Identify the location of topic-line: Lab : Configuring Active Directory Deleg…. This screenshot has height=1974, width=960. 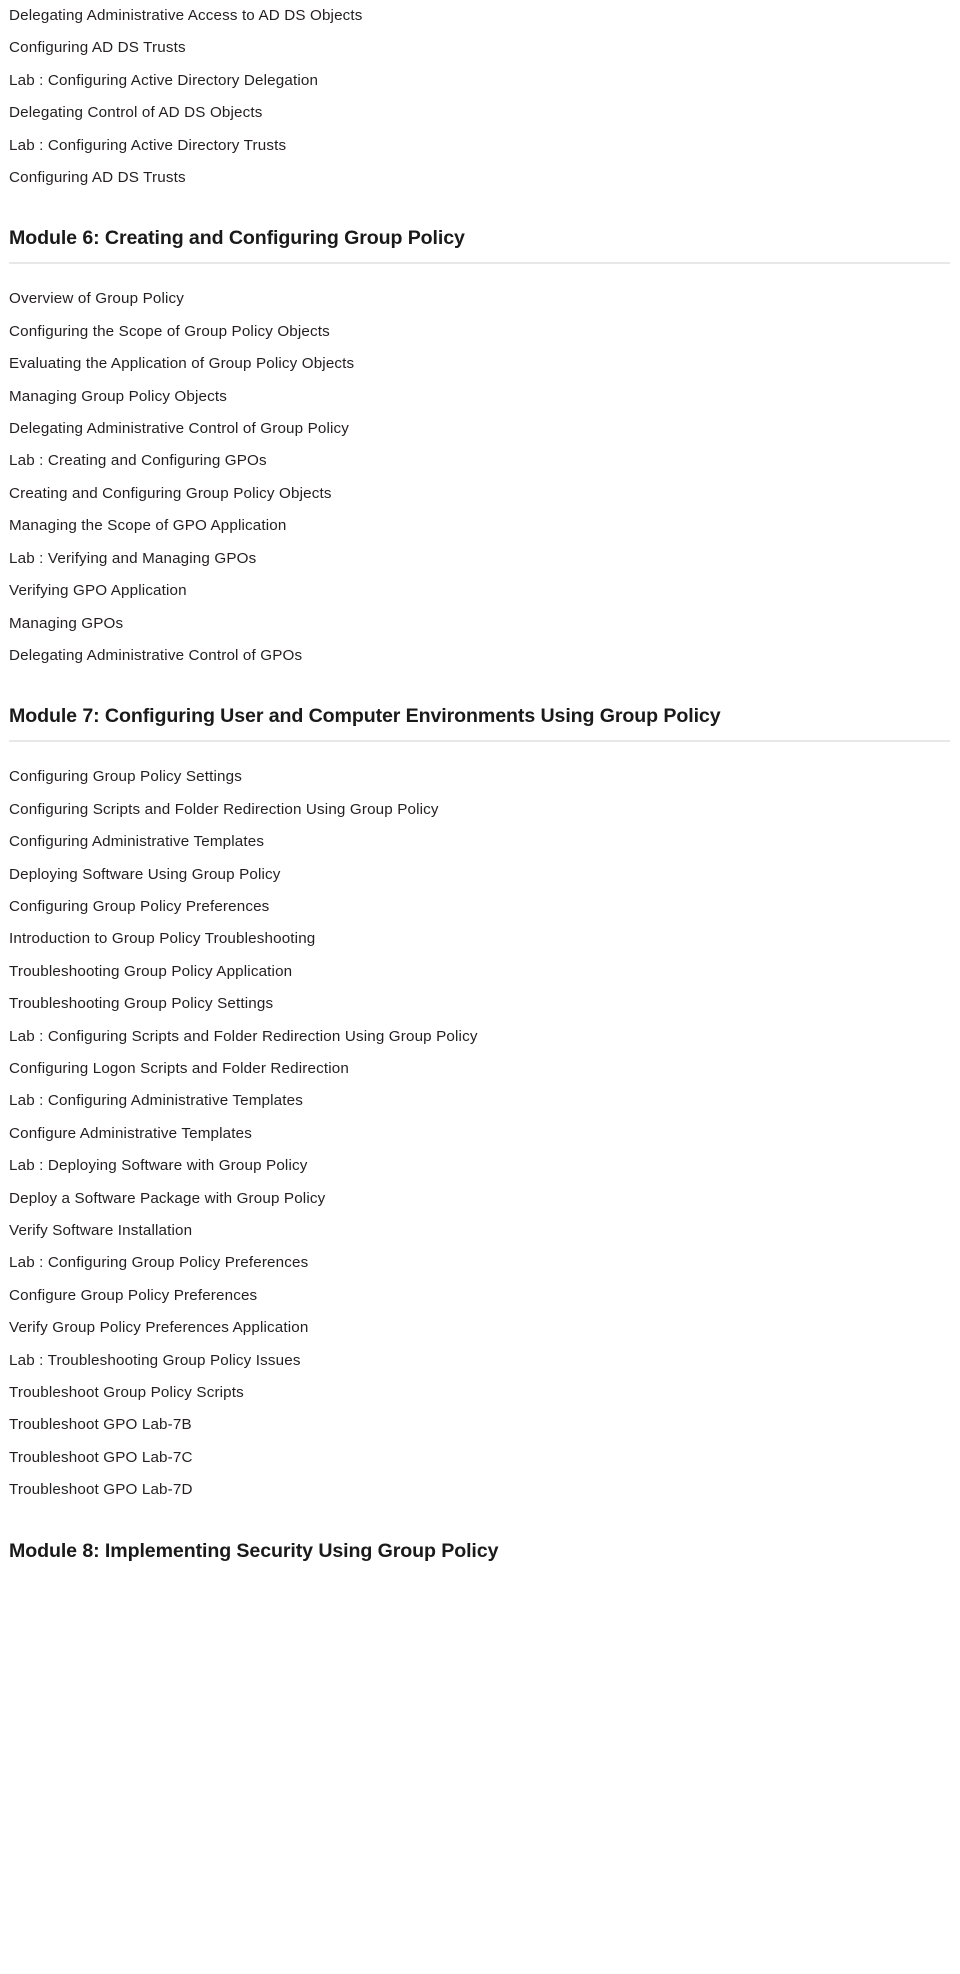
(164, 80).